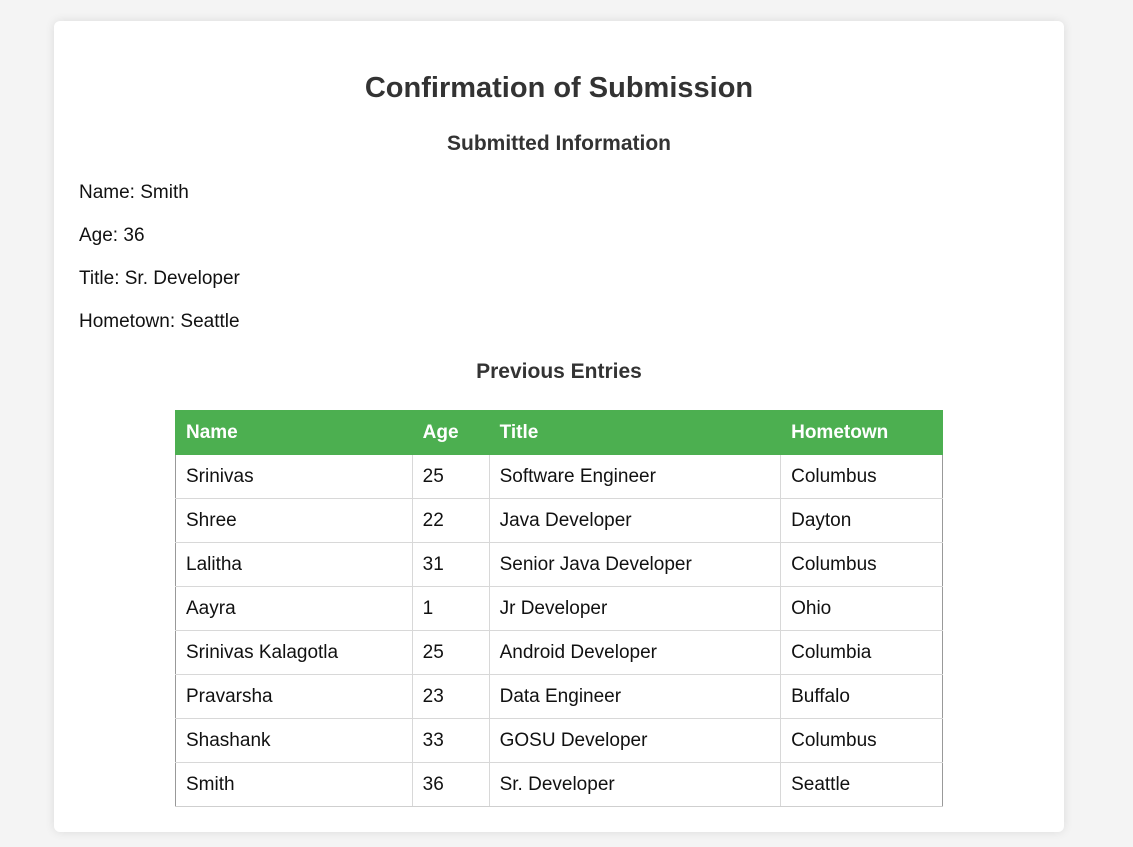 The height and width of the screenshot is (847, 1133). What do you see at coordinates (861, 784) in the screenshot?
I see `cell-hometown: Seattle` at bounding box center [861, 784].